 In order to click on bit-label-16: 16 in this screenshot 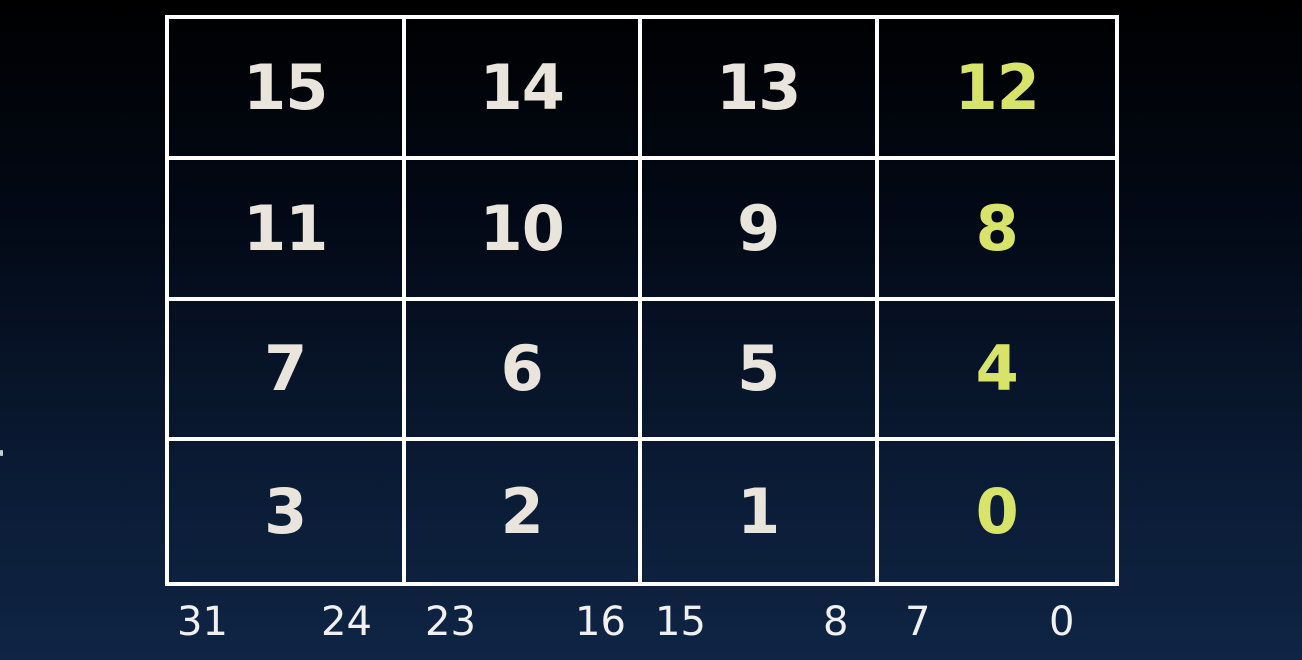, I will do `click(600, 622)`.